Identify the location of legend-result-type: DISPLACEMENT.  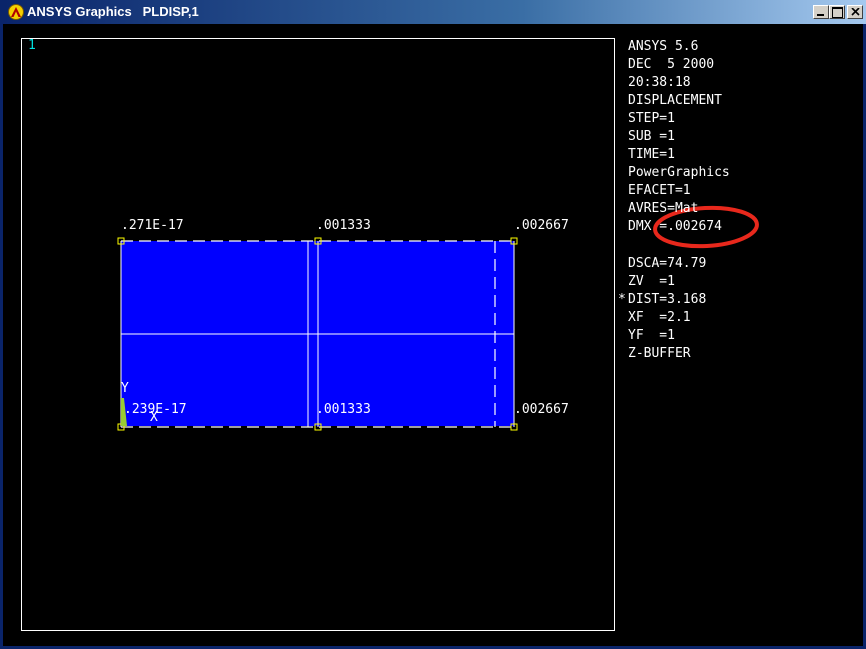
(675, 100).